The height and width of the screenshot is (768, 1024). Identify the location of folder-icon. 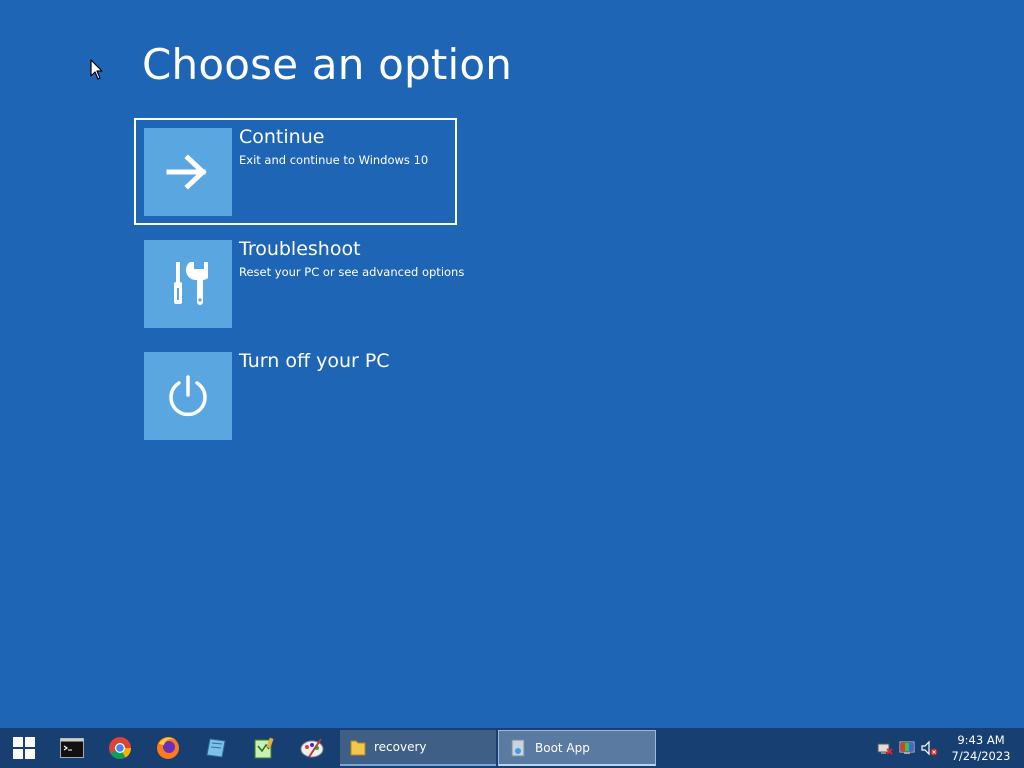
(358, 748).